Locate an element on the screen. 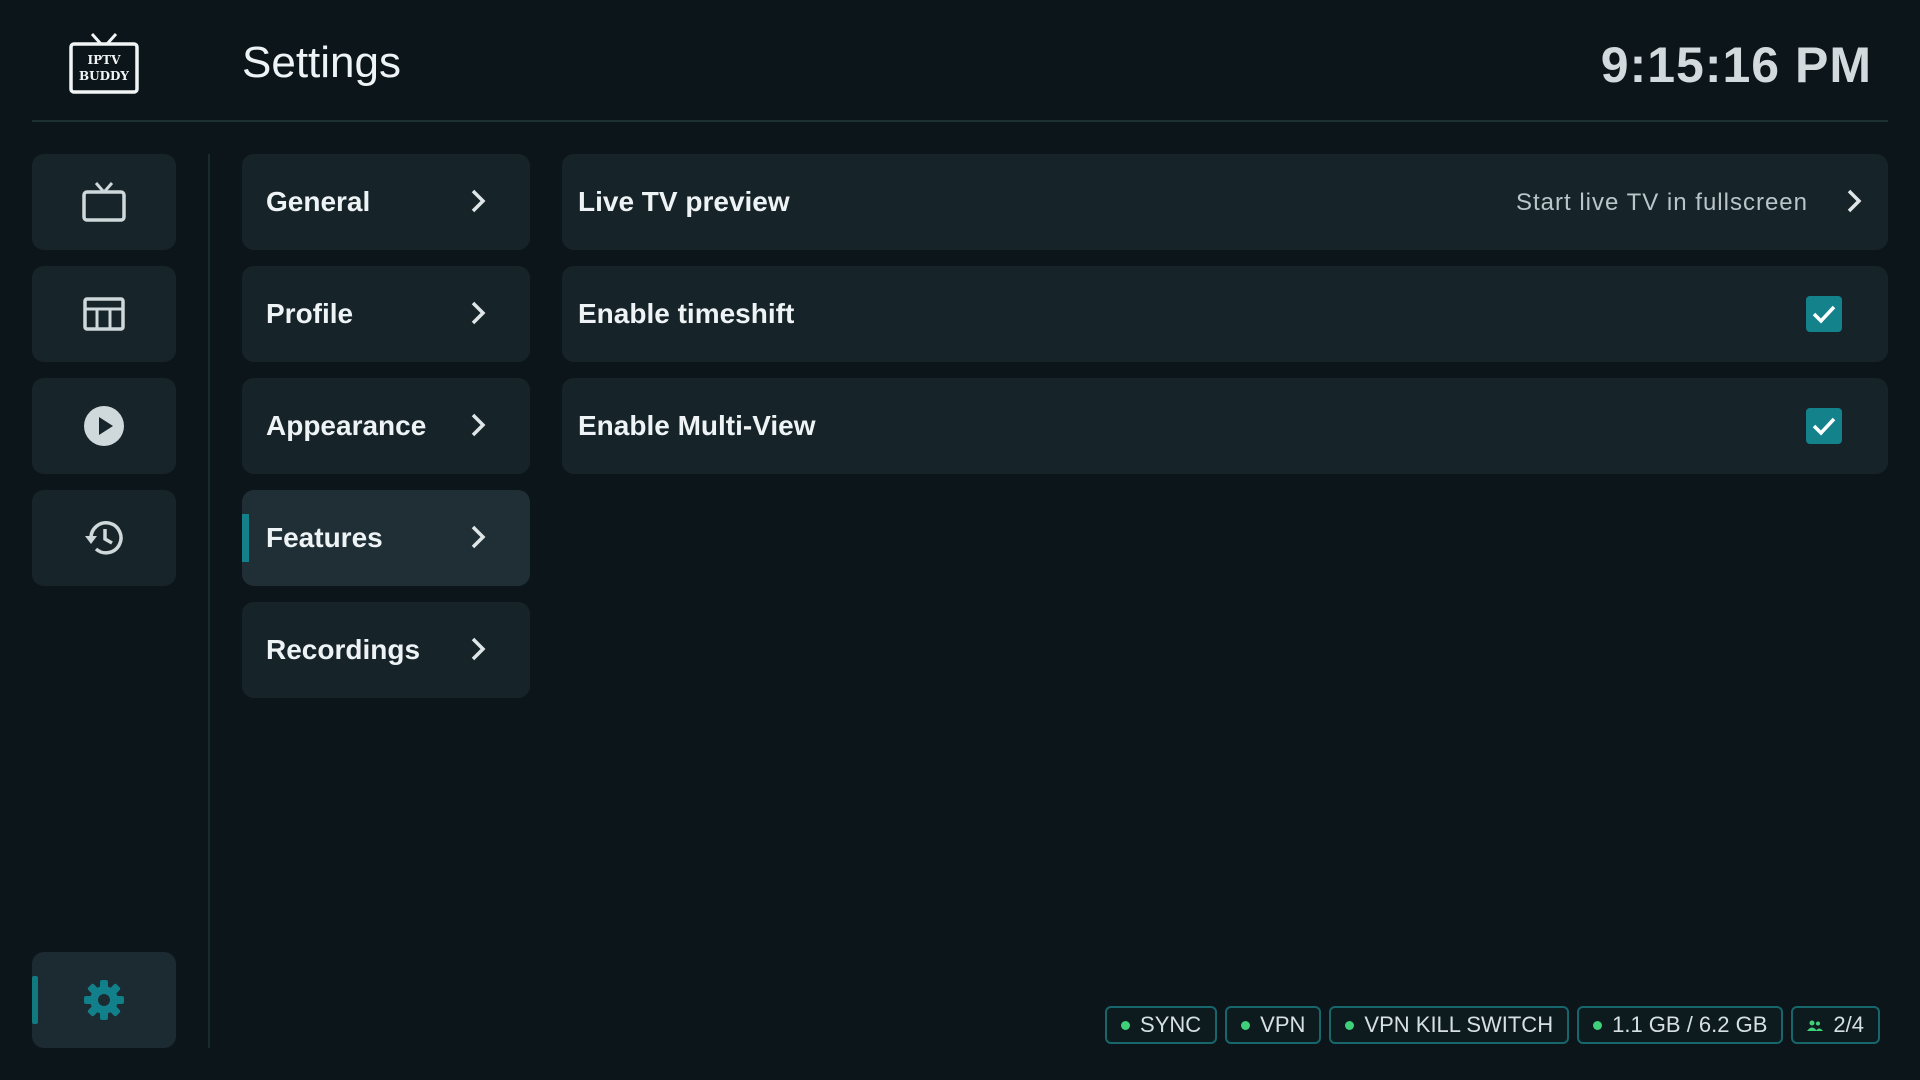 This screenshot has height=1080, width=1920. multi-view-checkbox is located at coordinates (1824, 426).